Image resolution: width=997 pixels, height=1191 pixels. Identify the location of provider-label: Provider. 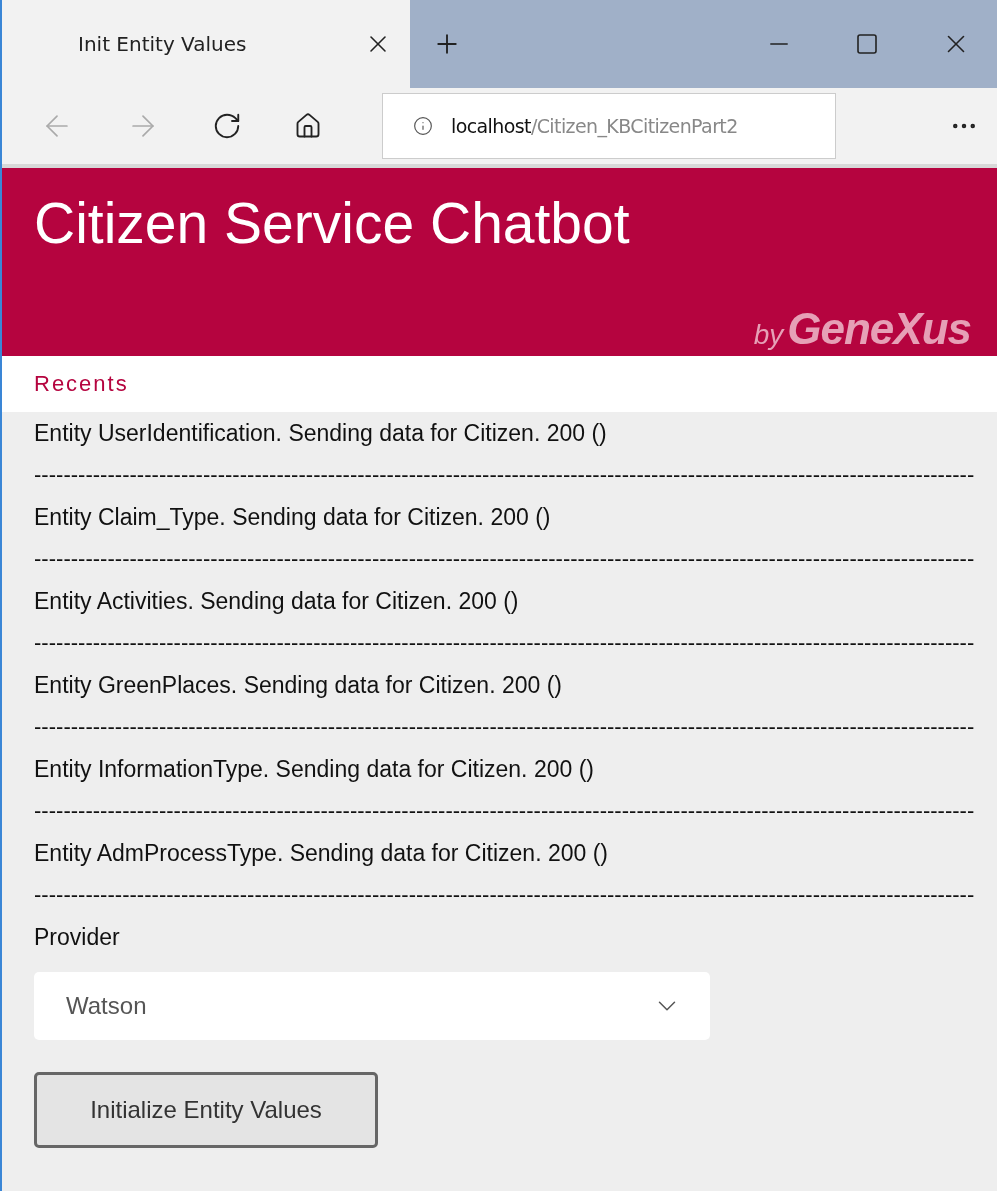
(77, 937).